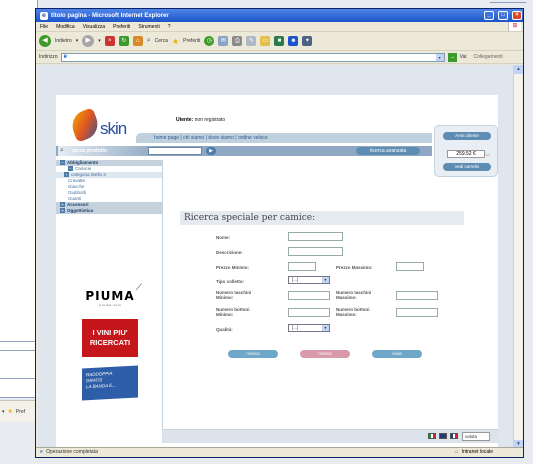  What do you see at coordinates (175, 41) in the screenshot?
I see `favorites-star-icon: ★` at bounding box center [175, 41].